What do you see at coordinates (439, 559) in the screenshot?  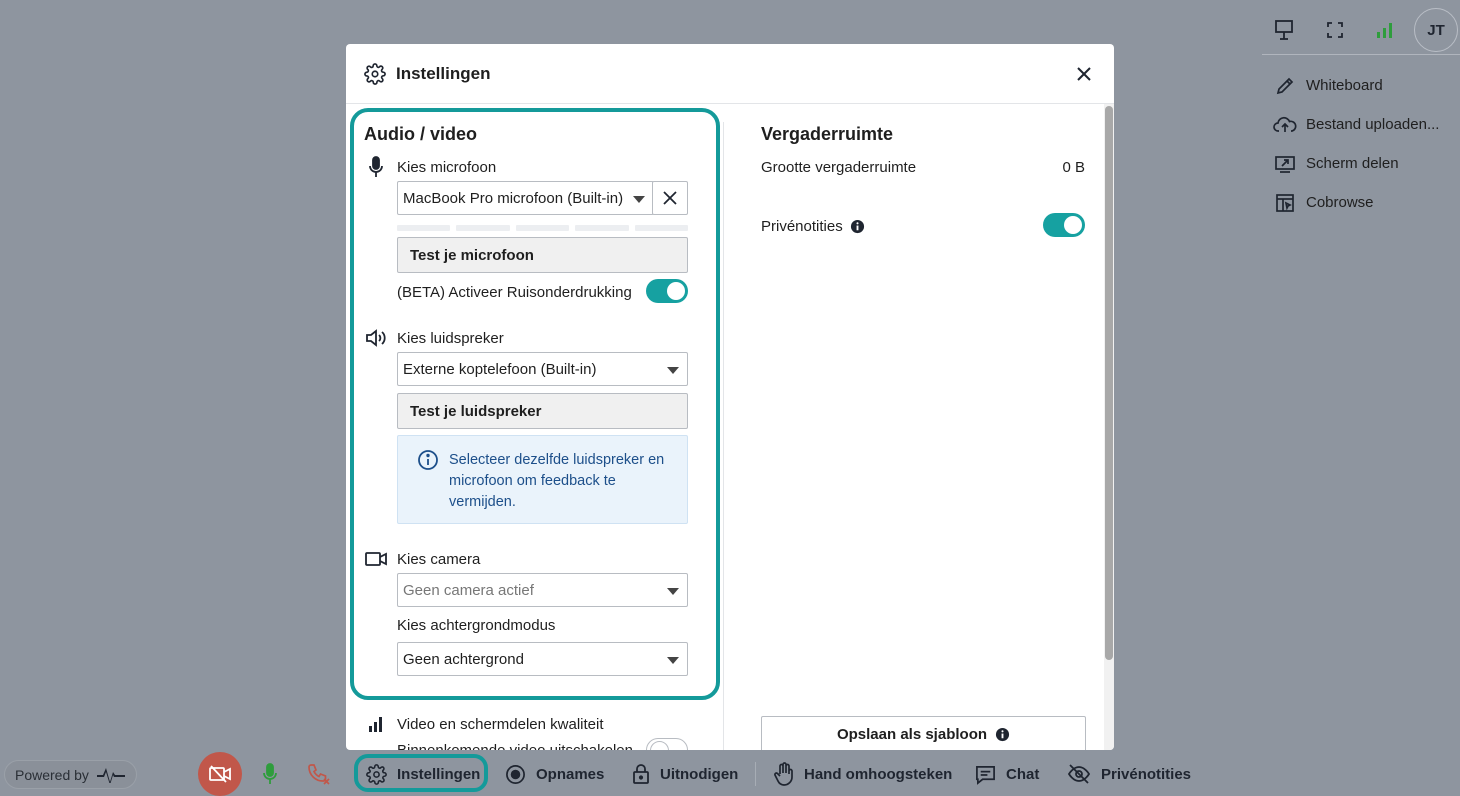 I see `camera-label: Kies camera` at bounding box center [439, 559].